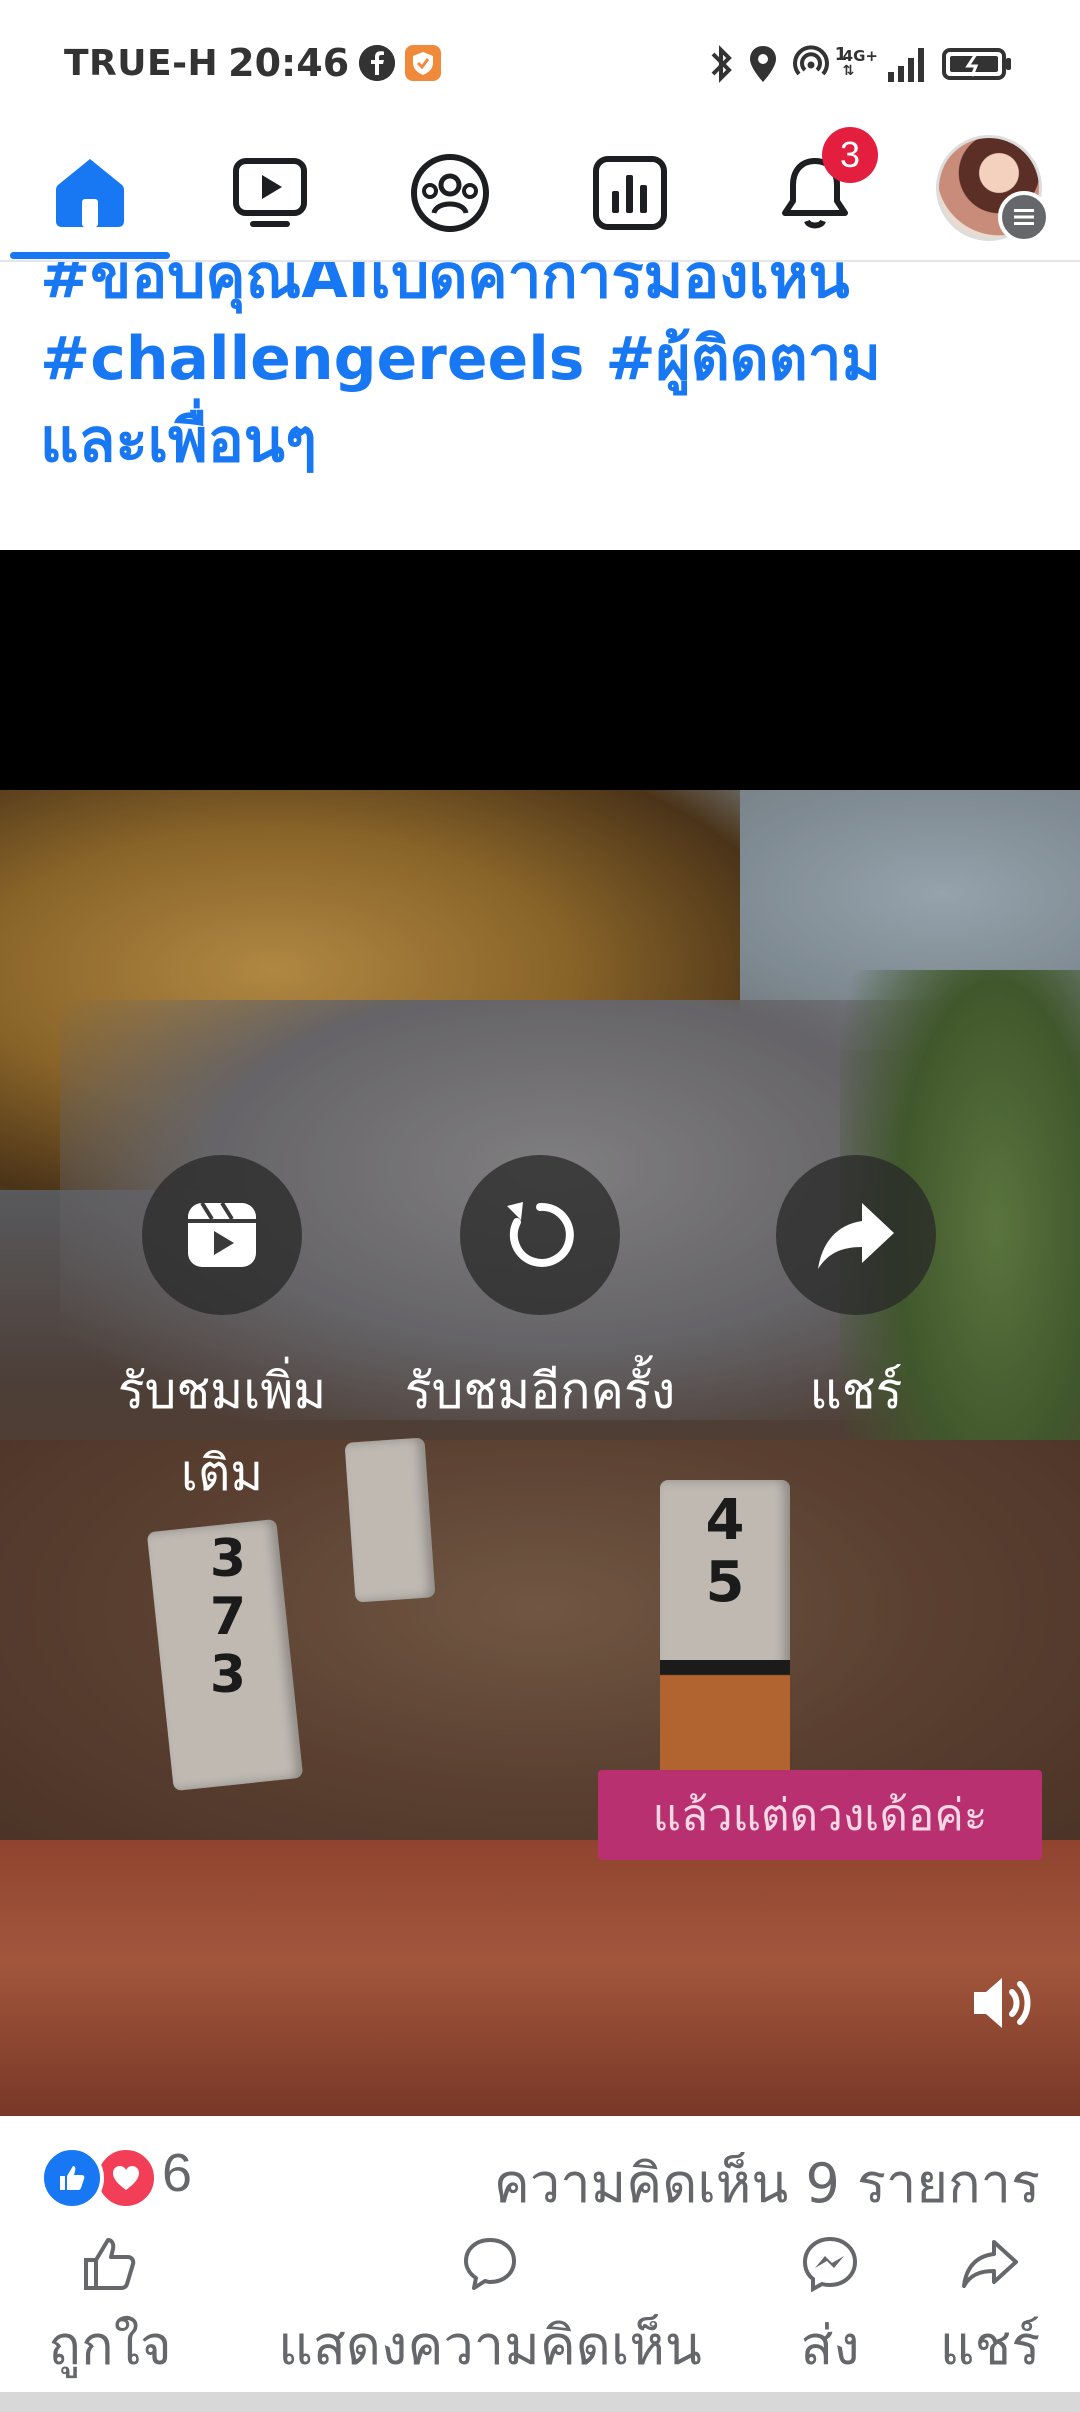  Describe the element at coordinates (830, 2311) in the screenshot. I see `send-button: ส่ง` at that location.